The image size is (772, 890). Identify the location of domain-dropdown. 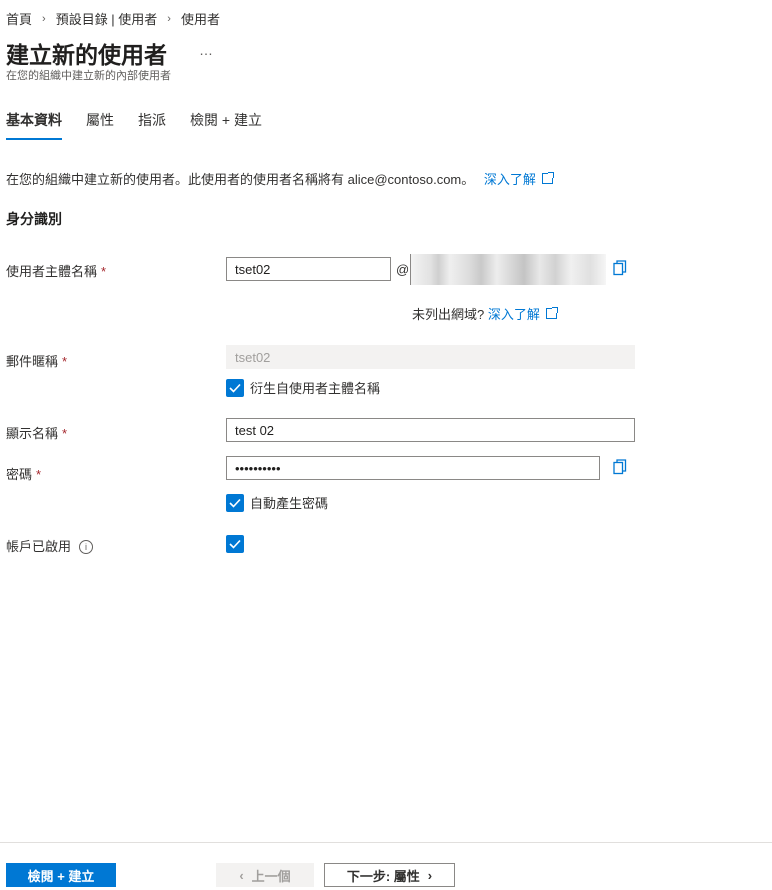
(508, 269).